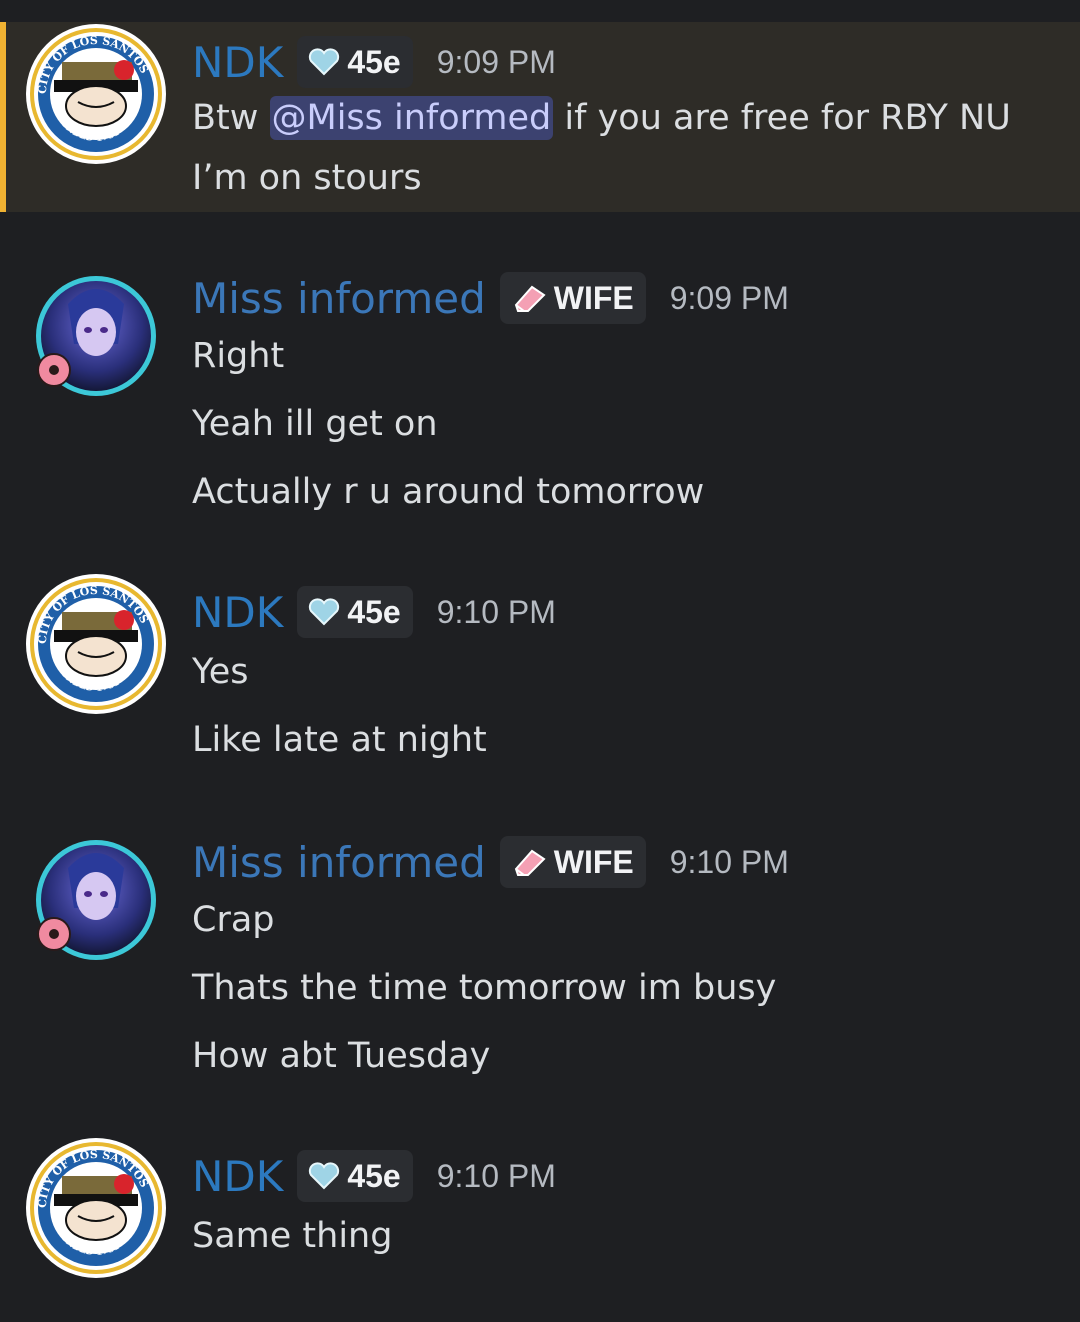 The width and height of the screenshot is (1080, 1322). What do you see at coordinates (341, 1056) in the screenshot?
I see `message-text: How abt Tuesday` at bounding box center [341, 1056].